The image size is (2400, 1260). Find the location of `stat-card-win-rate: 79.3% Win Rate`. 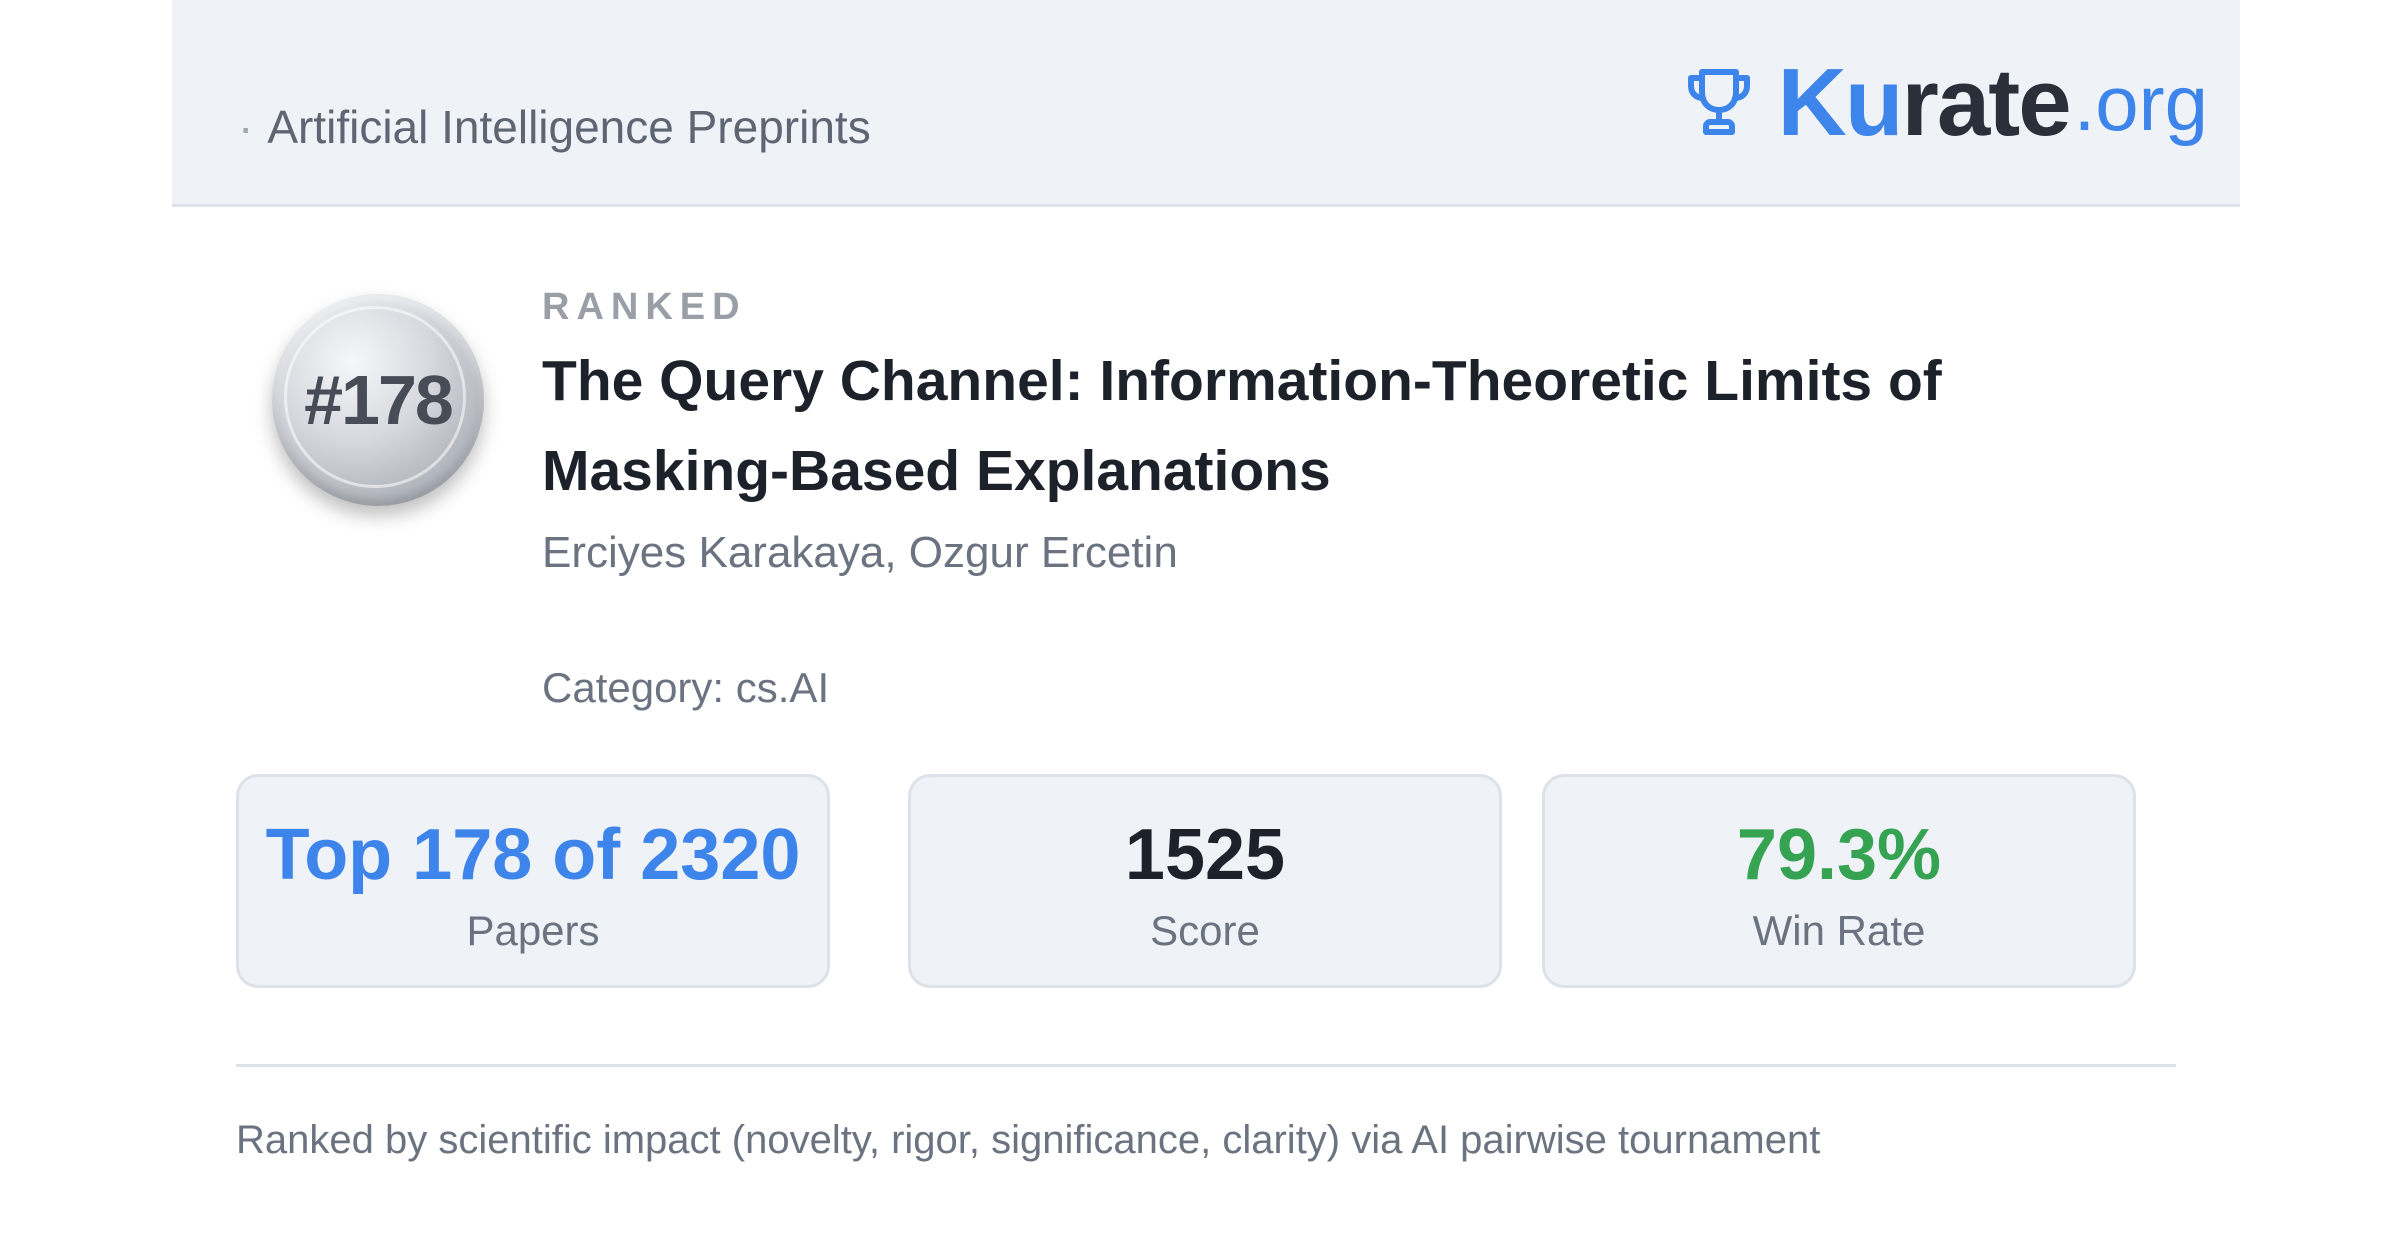

stat-card-win-rate: 79.3% Win Rate is located at coordinates (1839, 881).